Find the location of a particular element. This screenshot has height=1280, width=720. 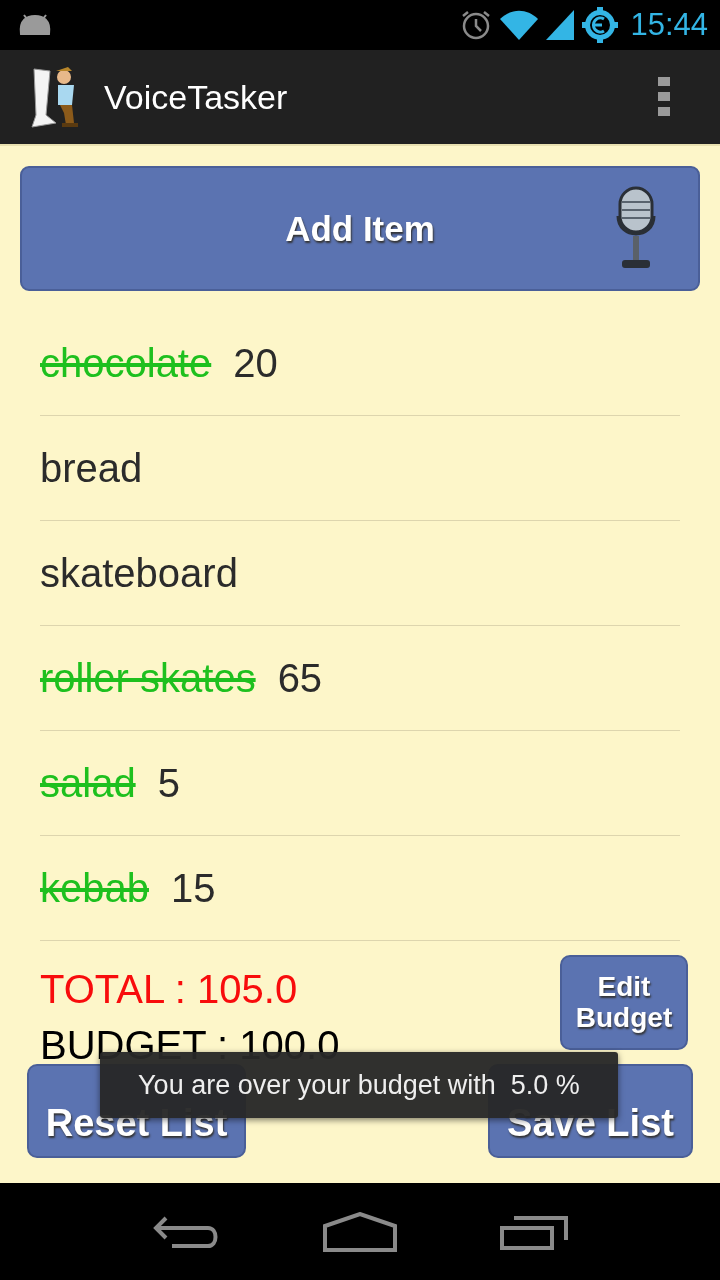

item-name: skateboard is located at coordinates (139, 573).